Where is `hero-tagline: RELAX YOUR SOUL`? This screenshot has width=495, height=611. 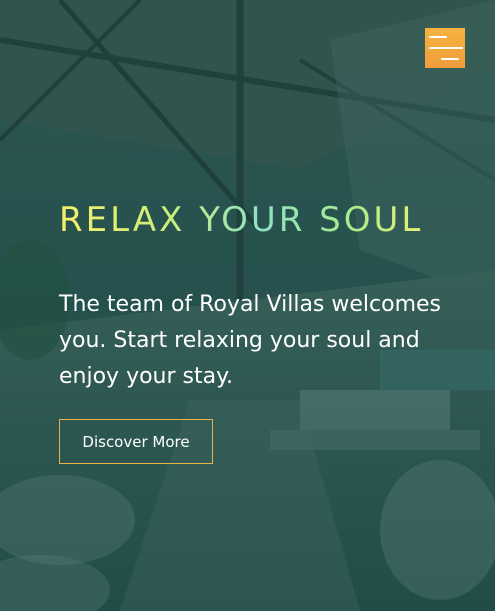 hero-tagline: RELAX YOUR SOUL is located at coordinates (241, 220).